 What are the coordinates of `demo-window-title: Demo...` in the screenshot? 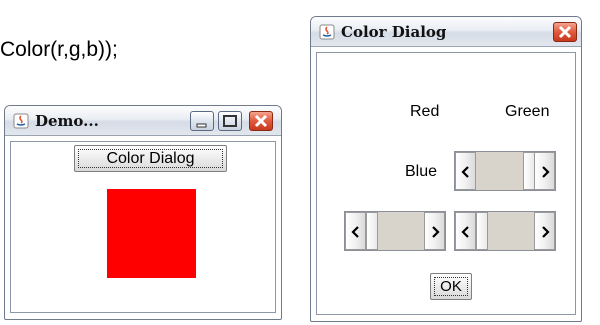 It's located at (67, 121).